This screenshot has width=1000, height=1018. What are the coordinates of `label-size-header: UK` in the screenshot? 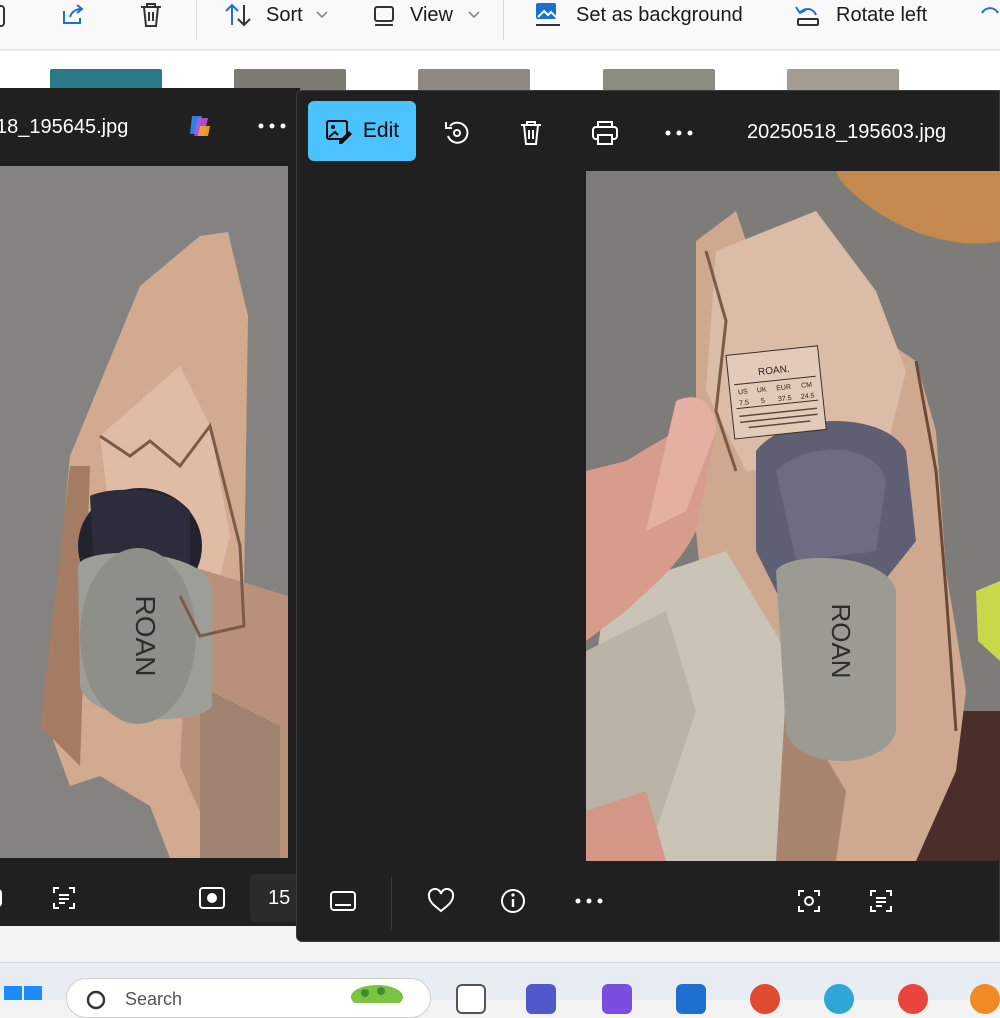 It's located at (762, 390).